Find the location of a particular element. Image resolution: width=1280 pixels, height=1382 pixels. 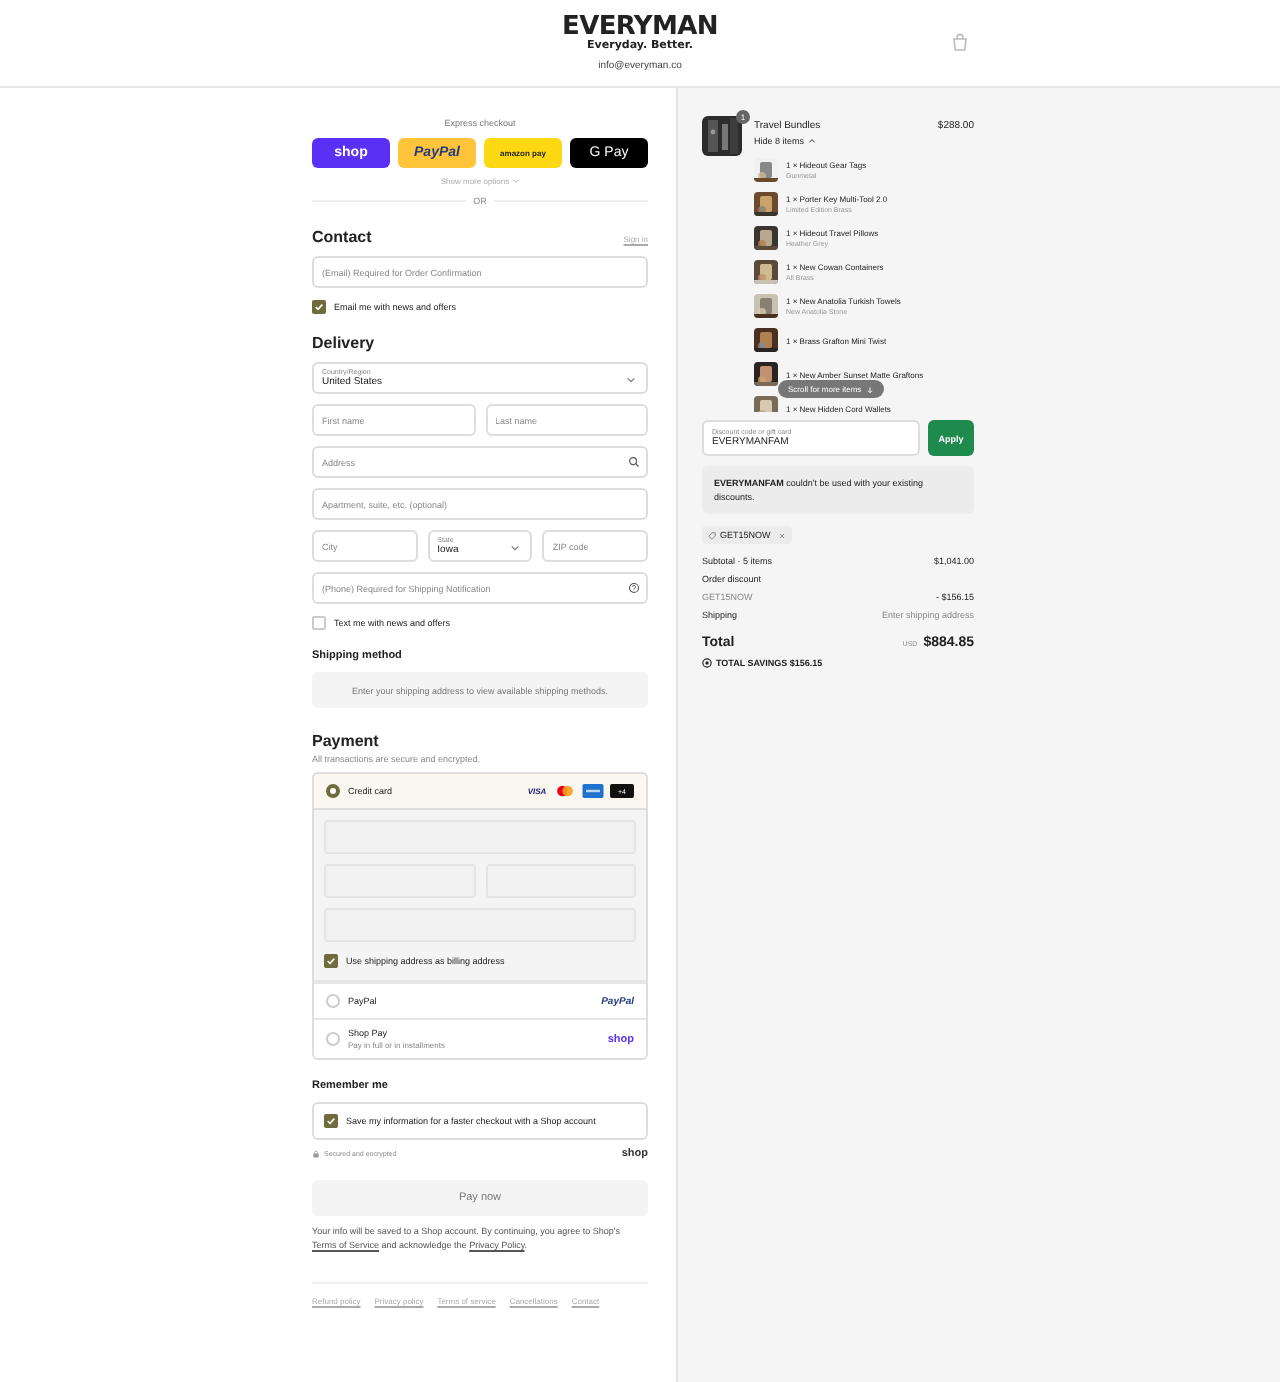

search-icon is located at coordinates (634, 462).